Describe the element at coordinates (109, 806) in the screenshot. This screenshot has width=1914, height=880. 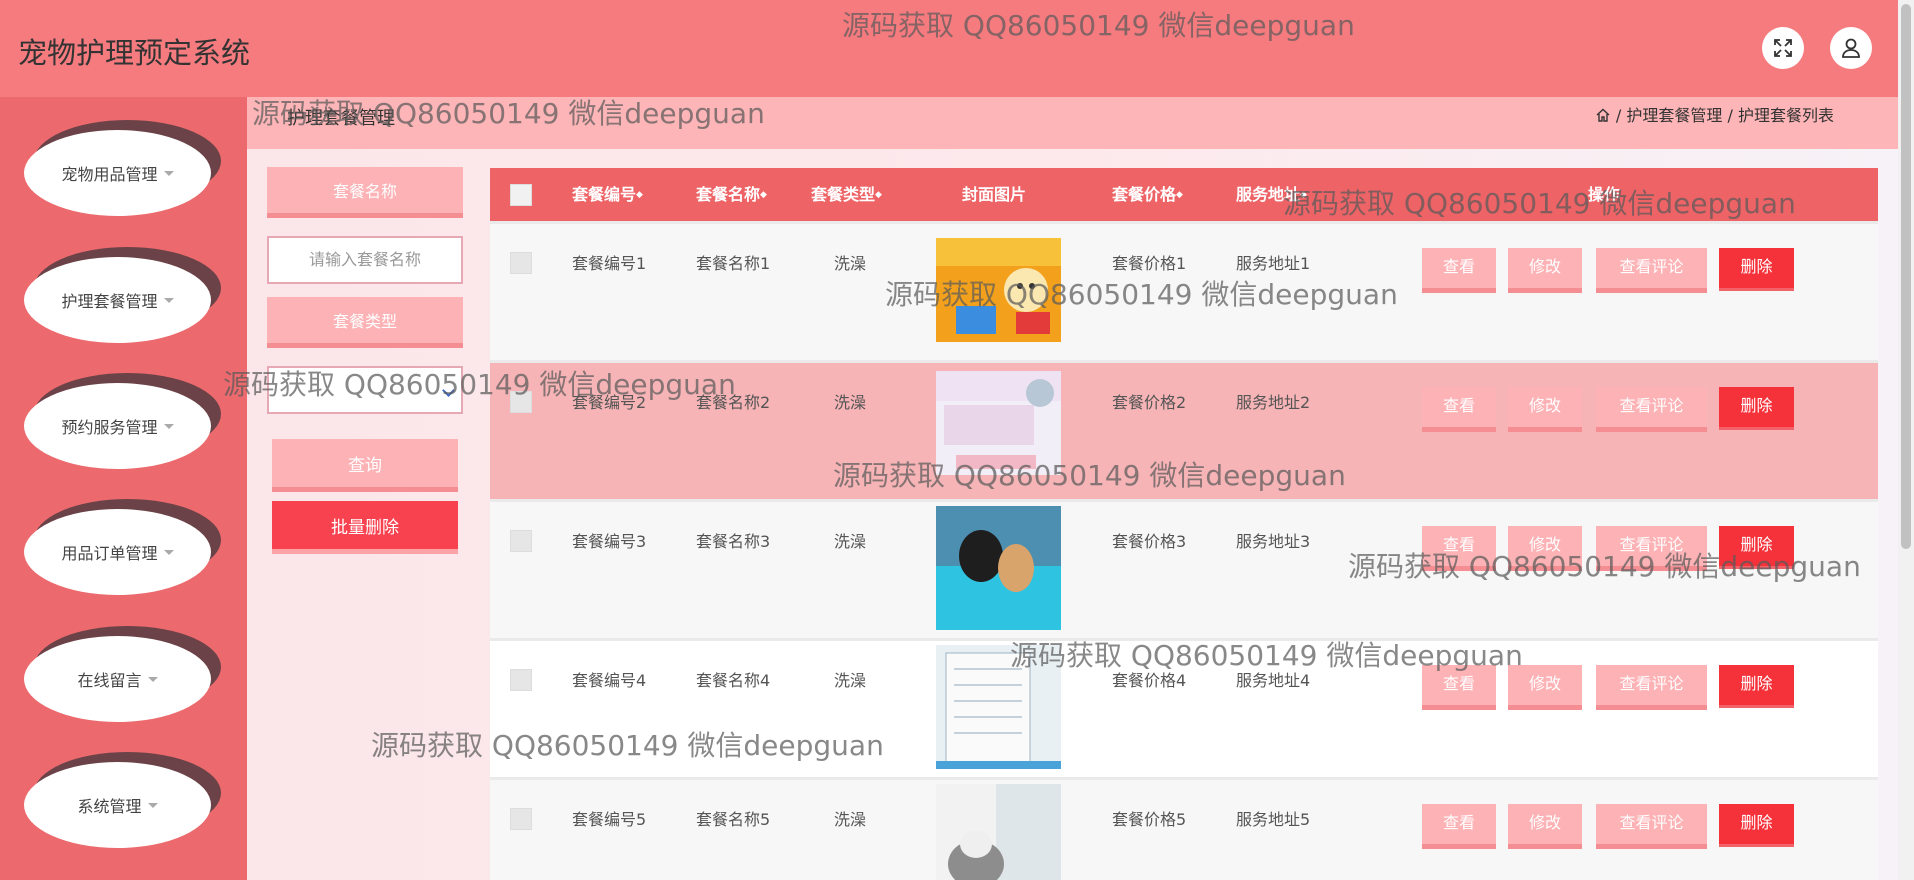
I see `sidebar-item-label: 系统管理` at that location.